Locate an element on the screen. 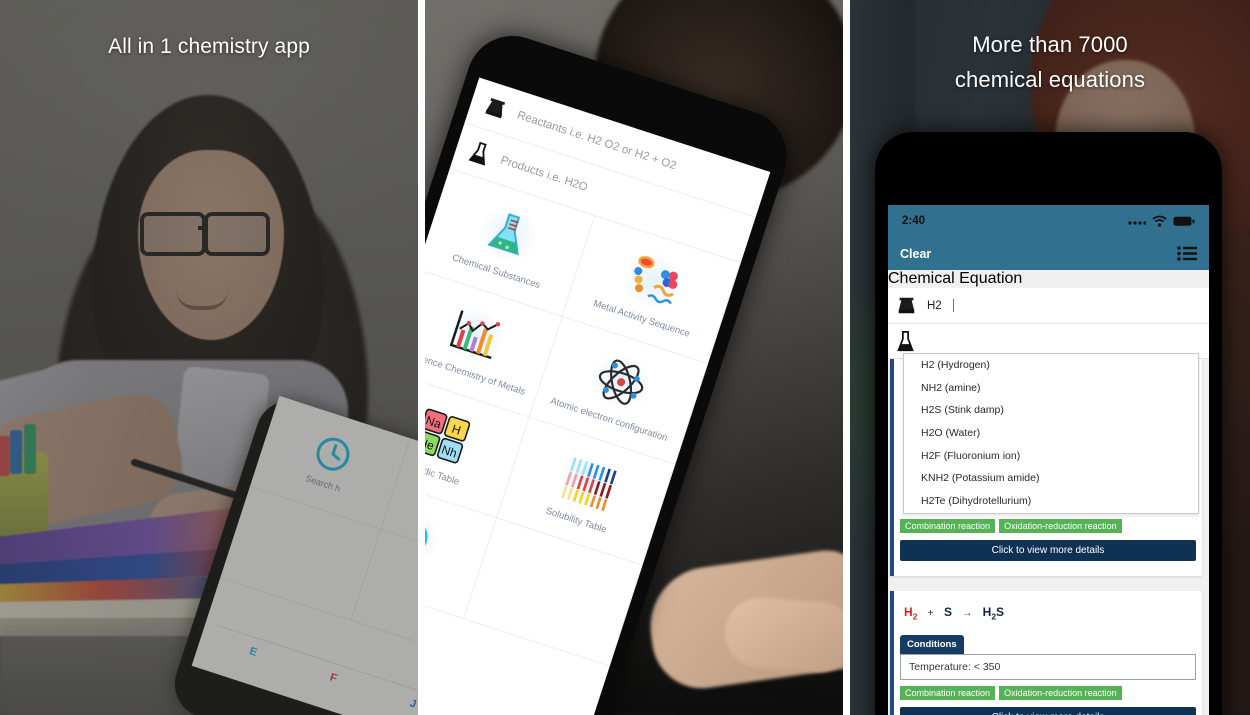 This screenshot has width=1250, height=715. panel1-headline: All in 1 chemistry app is located at coordinates (209, 46).